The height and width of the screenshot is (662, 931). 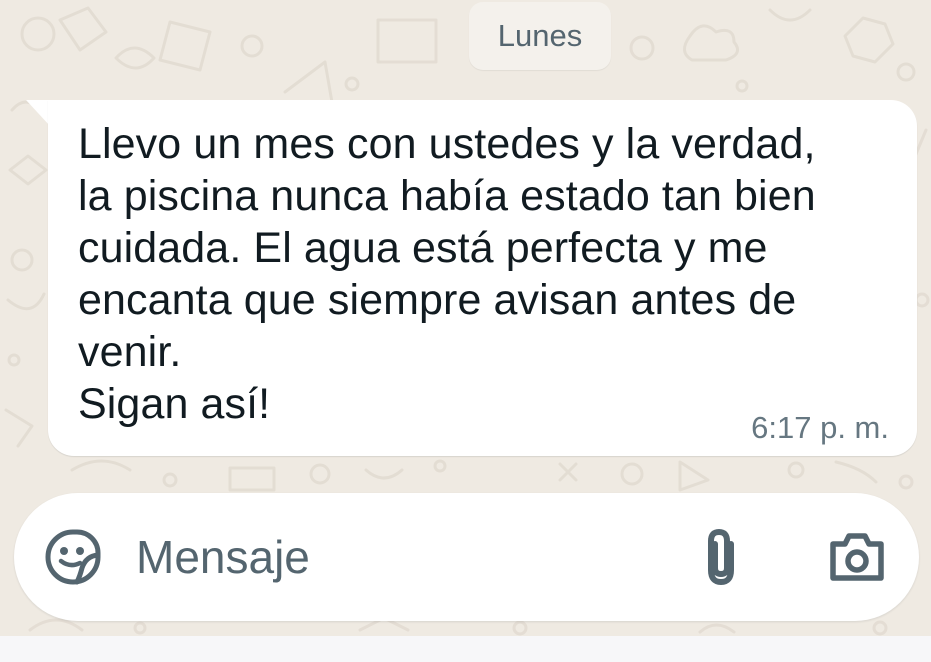 What do you see at coordinates (223, 557) in the screenshot?
I see `message-input: Mensaje` at bounding box center [223, 557].